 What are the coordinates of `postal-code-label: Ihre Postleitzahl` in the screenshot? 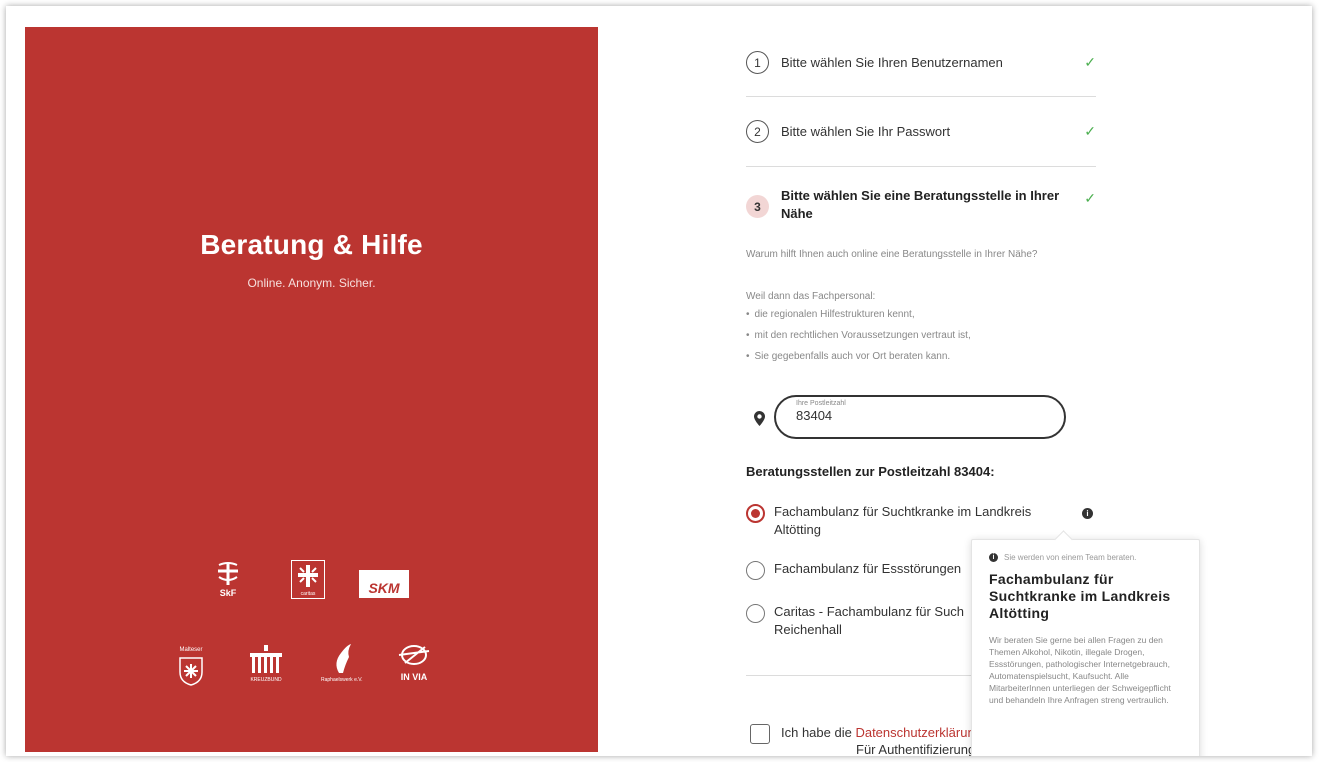 It's located at (821, 403).